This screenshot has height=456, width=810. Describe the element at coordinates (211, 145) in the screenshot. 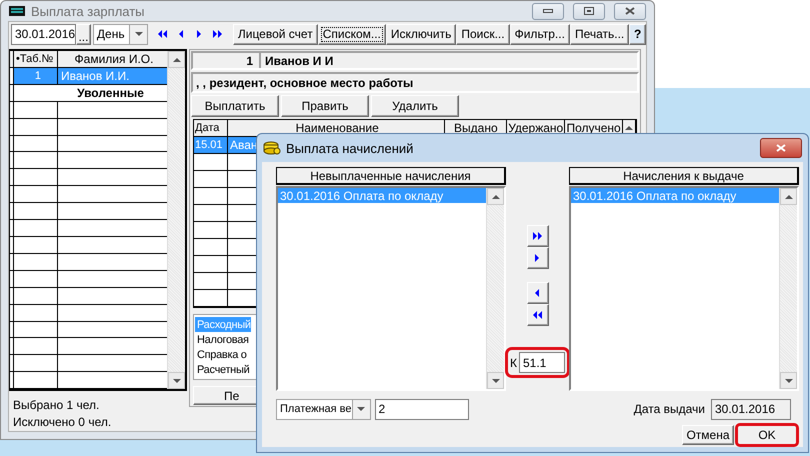

I see `table-cell: 15.01` at that location.